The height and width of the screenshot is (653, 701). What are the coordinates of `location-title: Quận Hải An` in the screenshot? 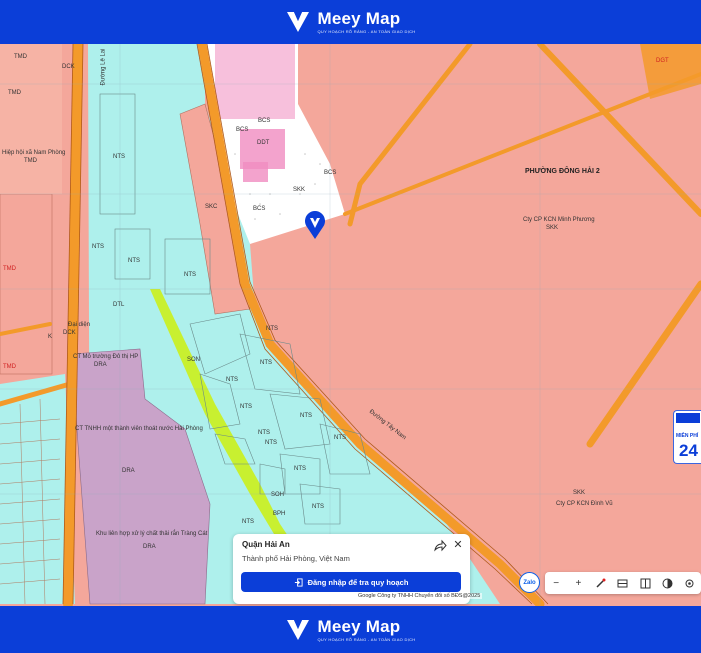 It's located at (266, 544).